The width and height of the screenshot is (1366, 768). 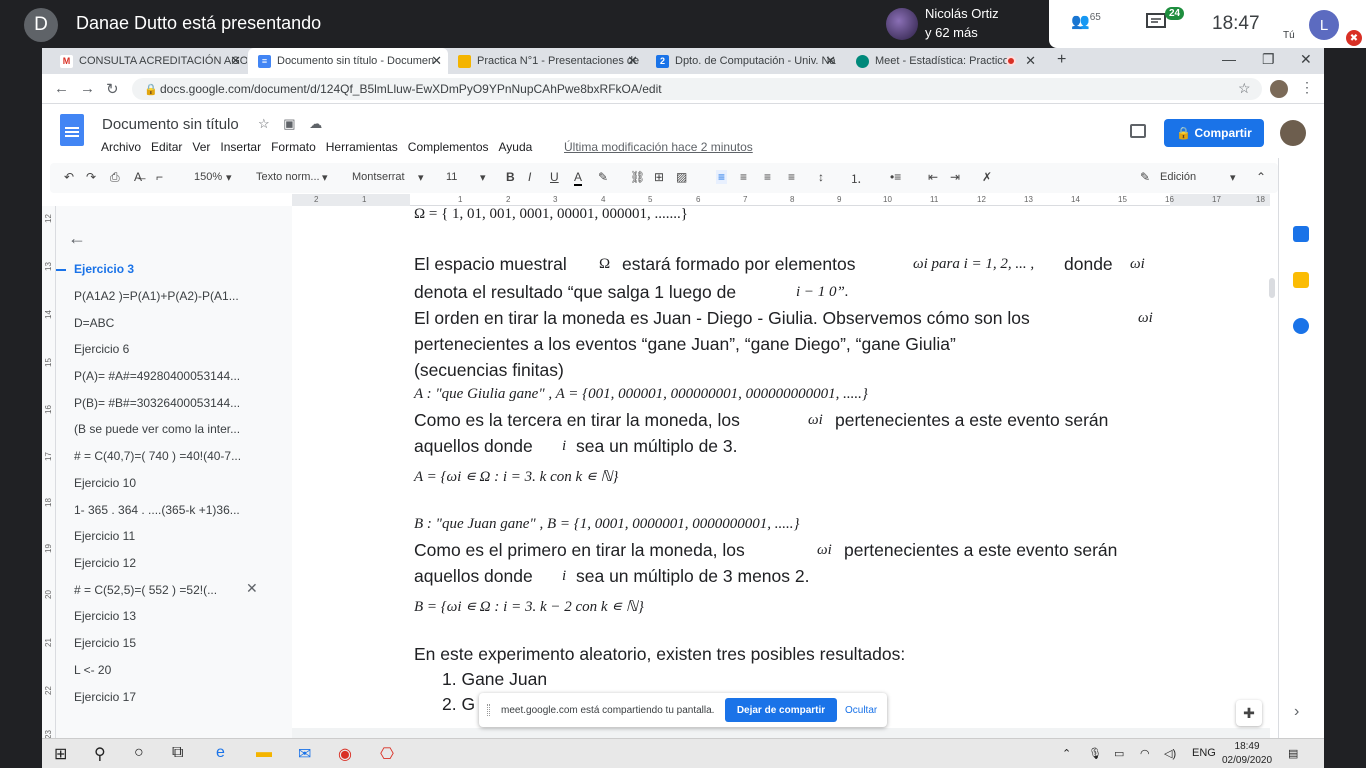 What do you see at coordinates (115, 177) in the screenshot?
I see `print-icon: ⎙` at bounding box center [115, 177].